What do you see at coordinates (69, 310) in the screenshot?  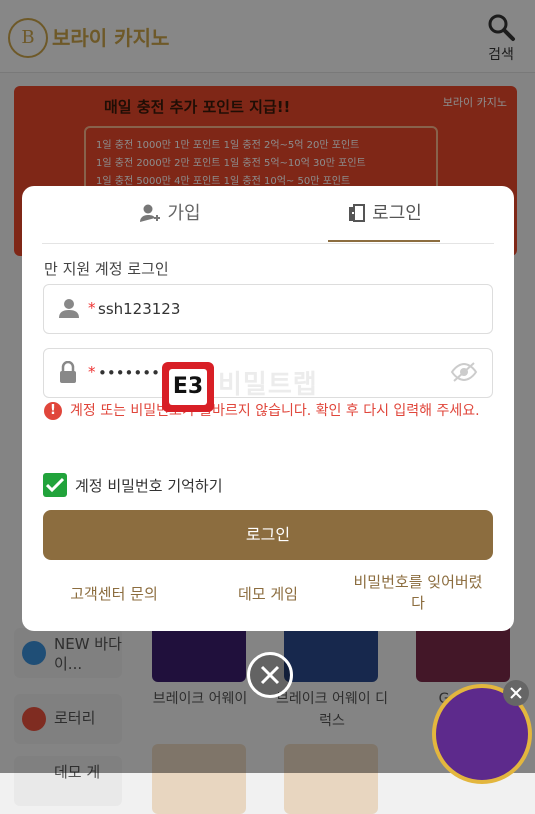 I see `user-icon` at bounding box center [69, 310].